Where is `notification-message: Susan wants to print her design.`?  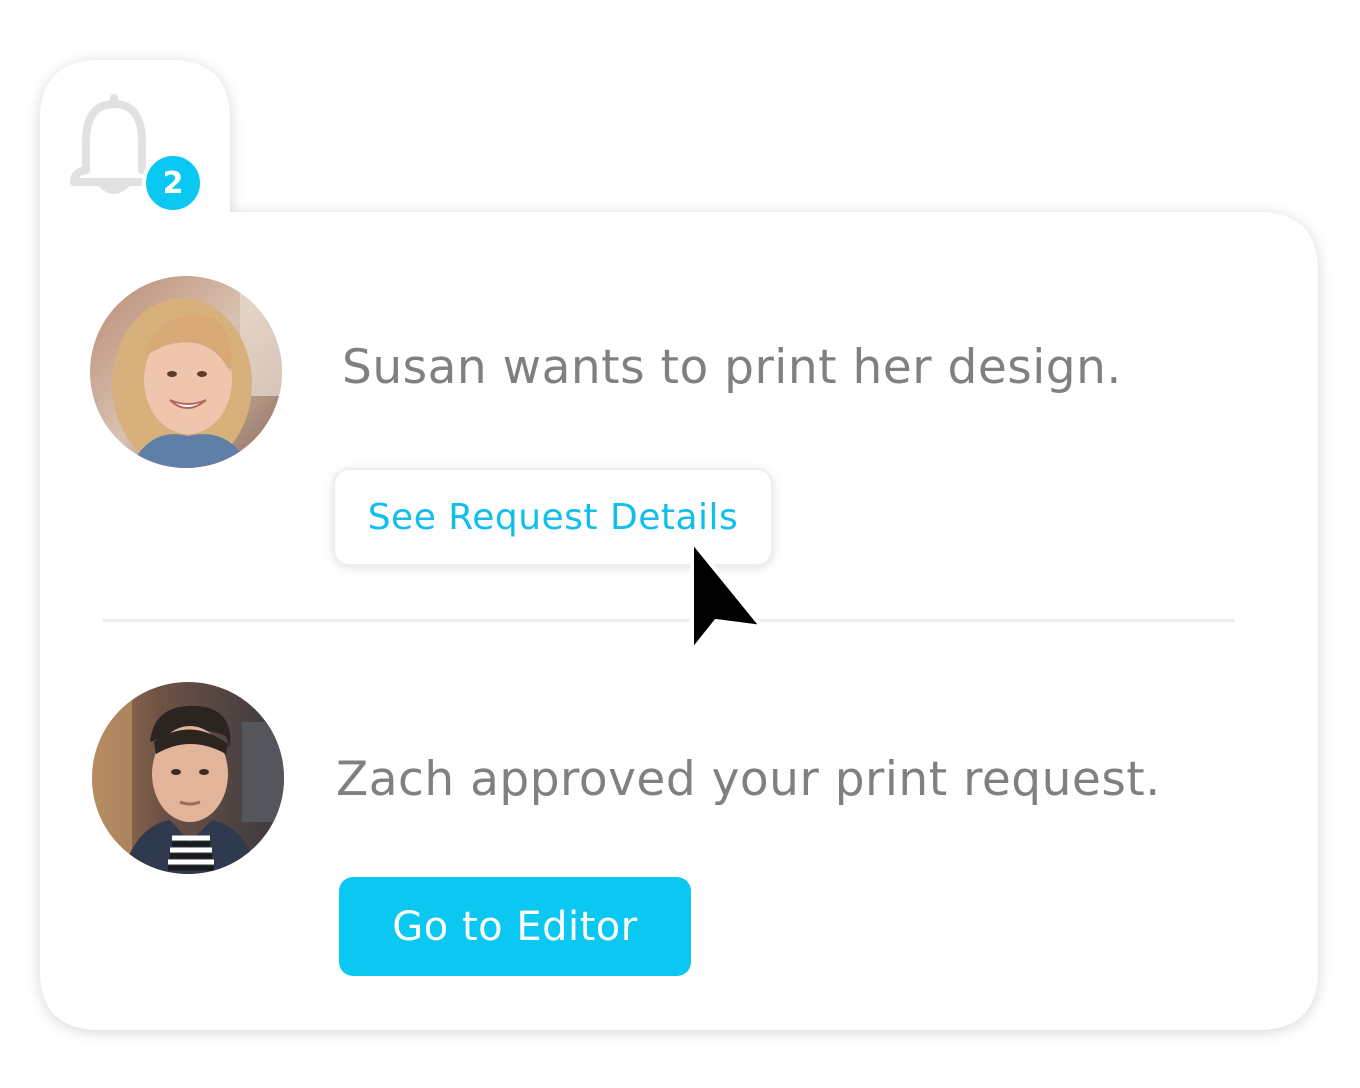 notification-message: Susan wants to print her design. is located at coordinates (732, 367).